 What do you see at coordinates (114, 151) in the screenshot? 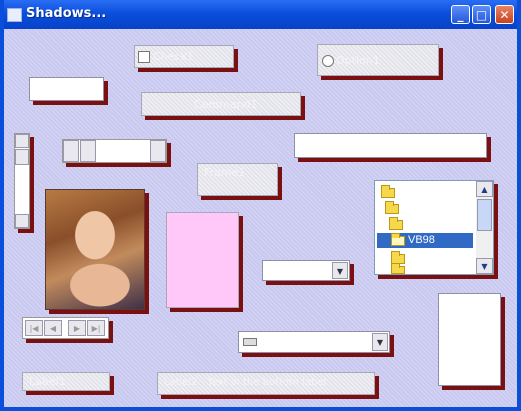
I see `horizontal-scrollbar` at bounding box center [114, 151].